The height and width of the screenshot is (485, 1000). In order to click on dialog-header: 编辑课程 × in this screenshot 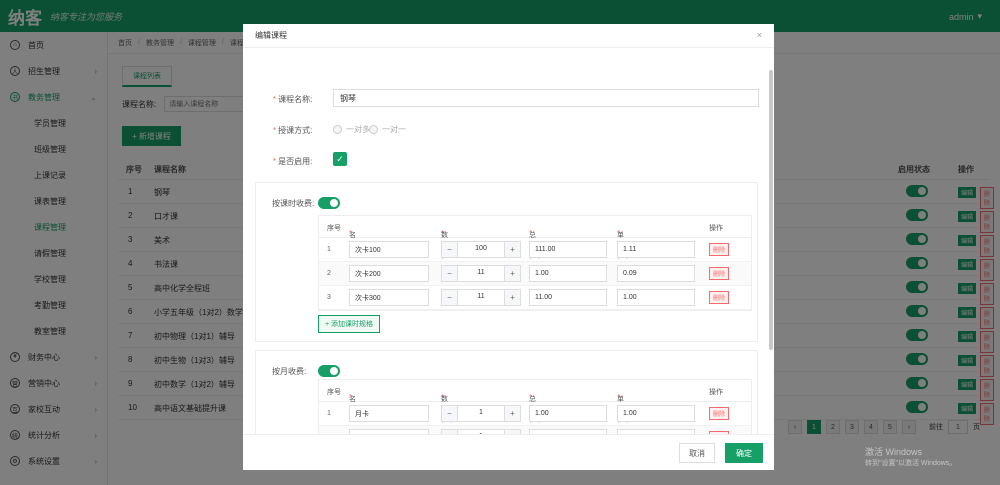, I will do `click(508, 36)`.